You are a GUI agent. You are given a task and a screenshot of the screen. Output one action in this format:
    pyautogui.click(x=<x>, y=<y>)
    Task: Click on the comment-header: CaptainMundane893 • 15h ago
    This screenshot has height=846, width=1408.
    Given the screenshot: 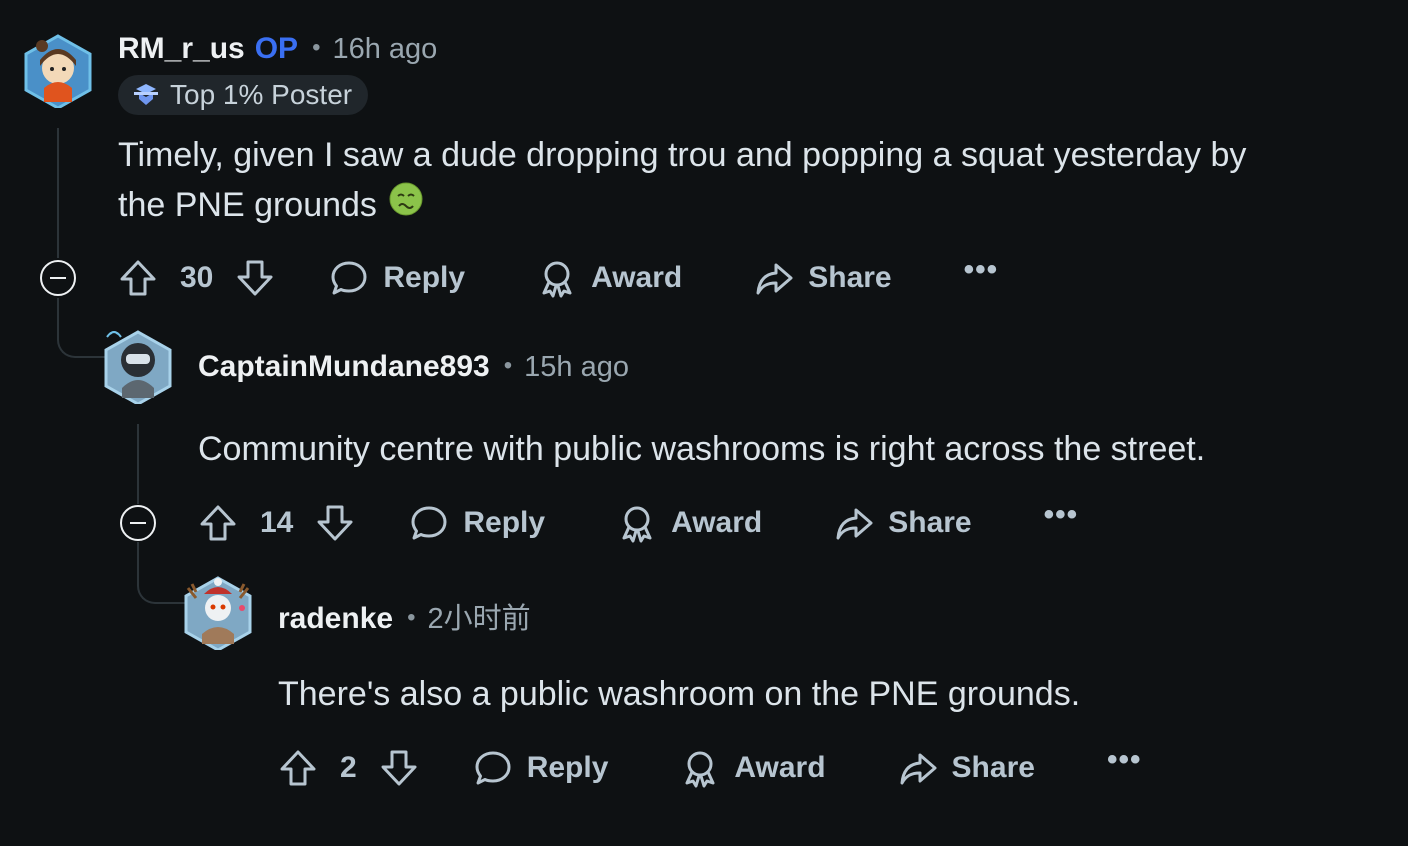 What is the action you would take?
    pyautogui.click(x=413, y=367)
    